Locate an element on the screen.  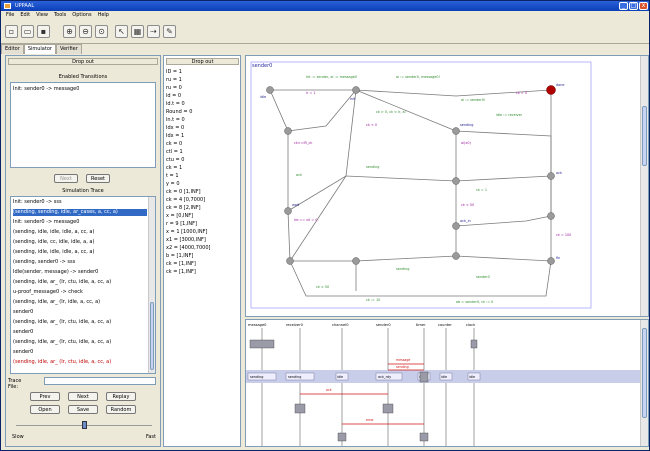
save-icon: ▪ is located at coordinates (43, 31).